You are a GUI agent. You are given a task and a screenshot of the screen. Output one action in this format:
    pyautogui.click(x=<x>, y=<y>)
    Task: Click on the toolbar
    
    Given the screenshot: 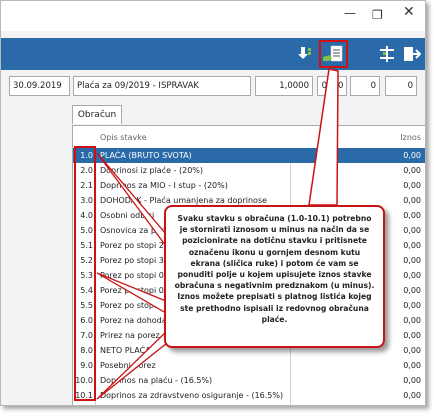 What is the action you would take?
    pyautogui.click(x=213, y=54)
    